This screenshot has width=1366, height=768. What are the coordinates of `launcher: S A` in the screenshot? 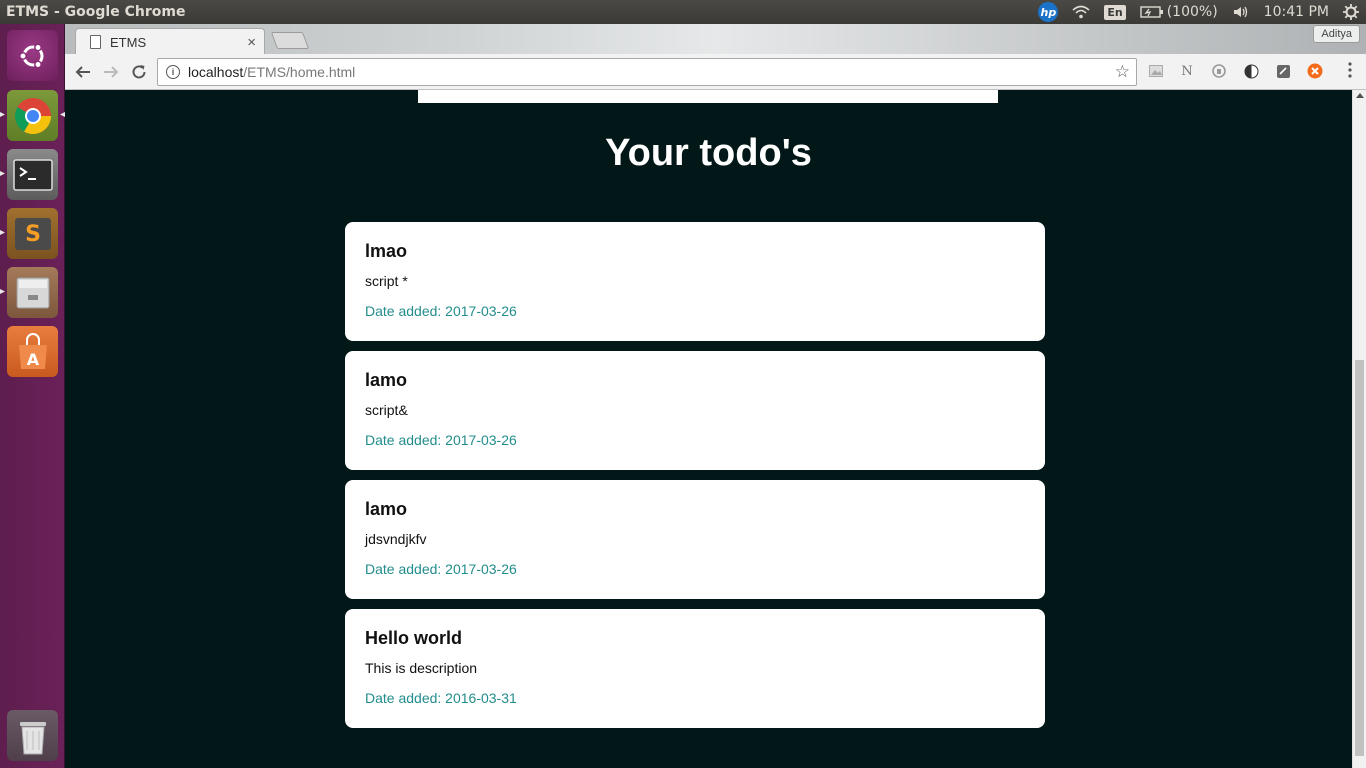 It's located at (32, 396).